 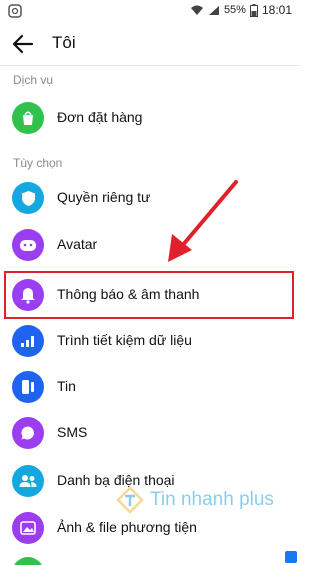 I want to click on menu-item-label: Quyền riêng tư, so click(x=104, y=197).